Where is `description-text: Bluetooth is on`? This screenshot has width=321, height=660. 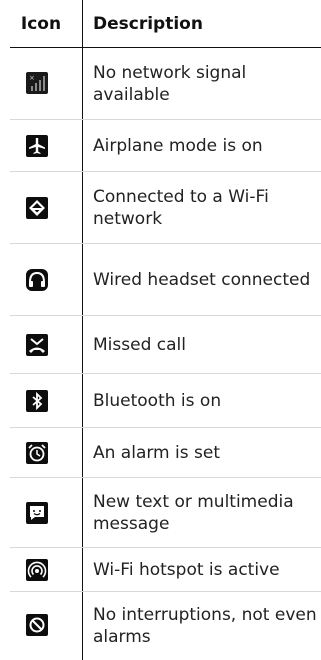 description-text: Bluetooth is on is located at coordinates (157, 401).